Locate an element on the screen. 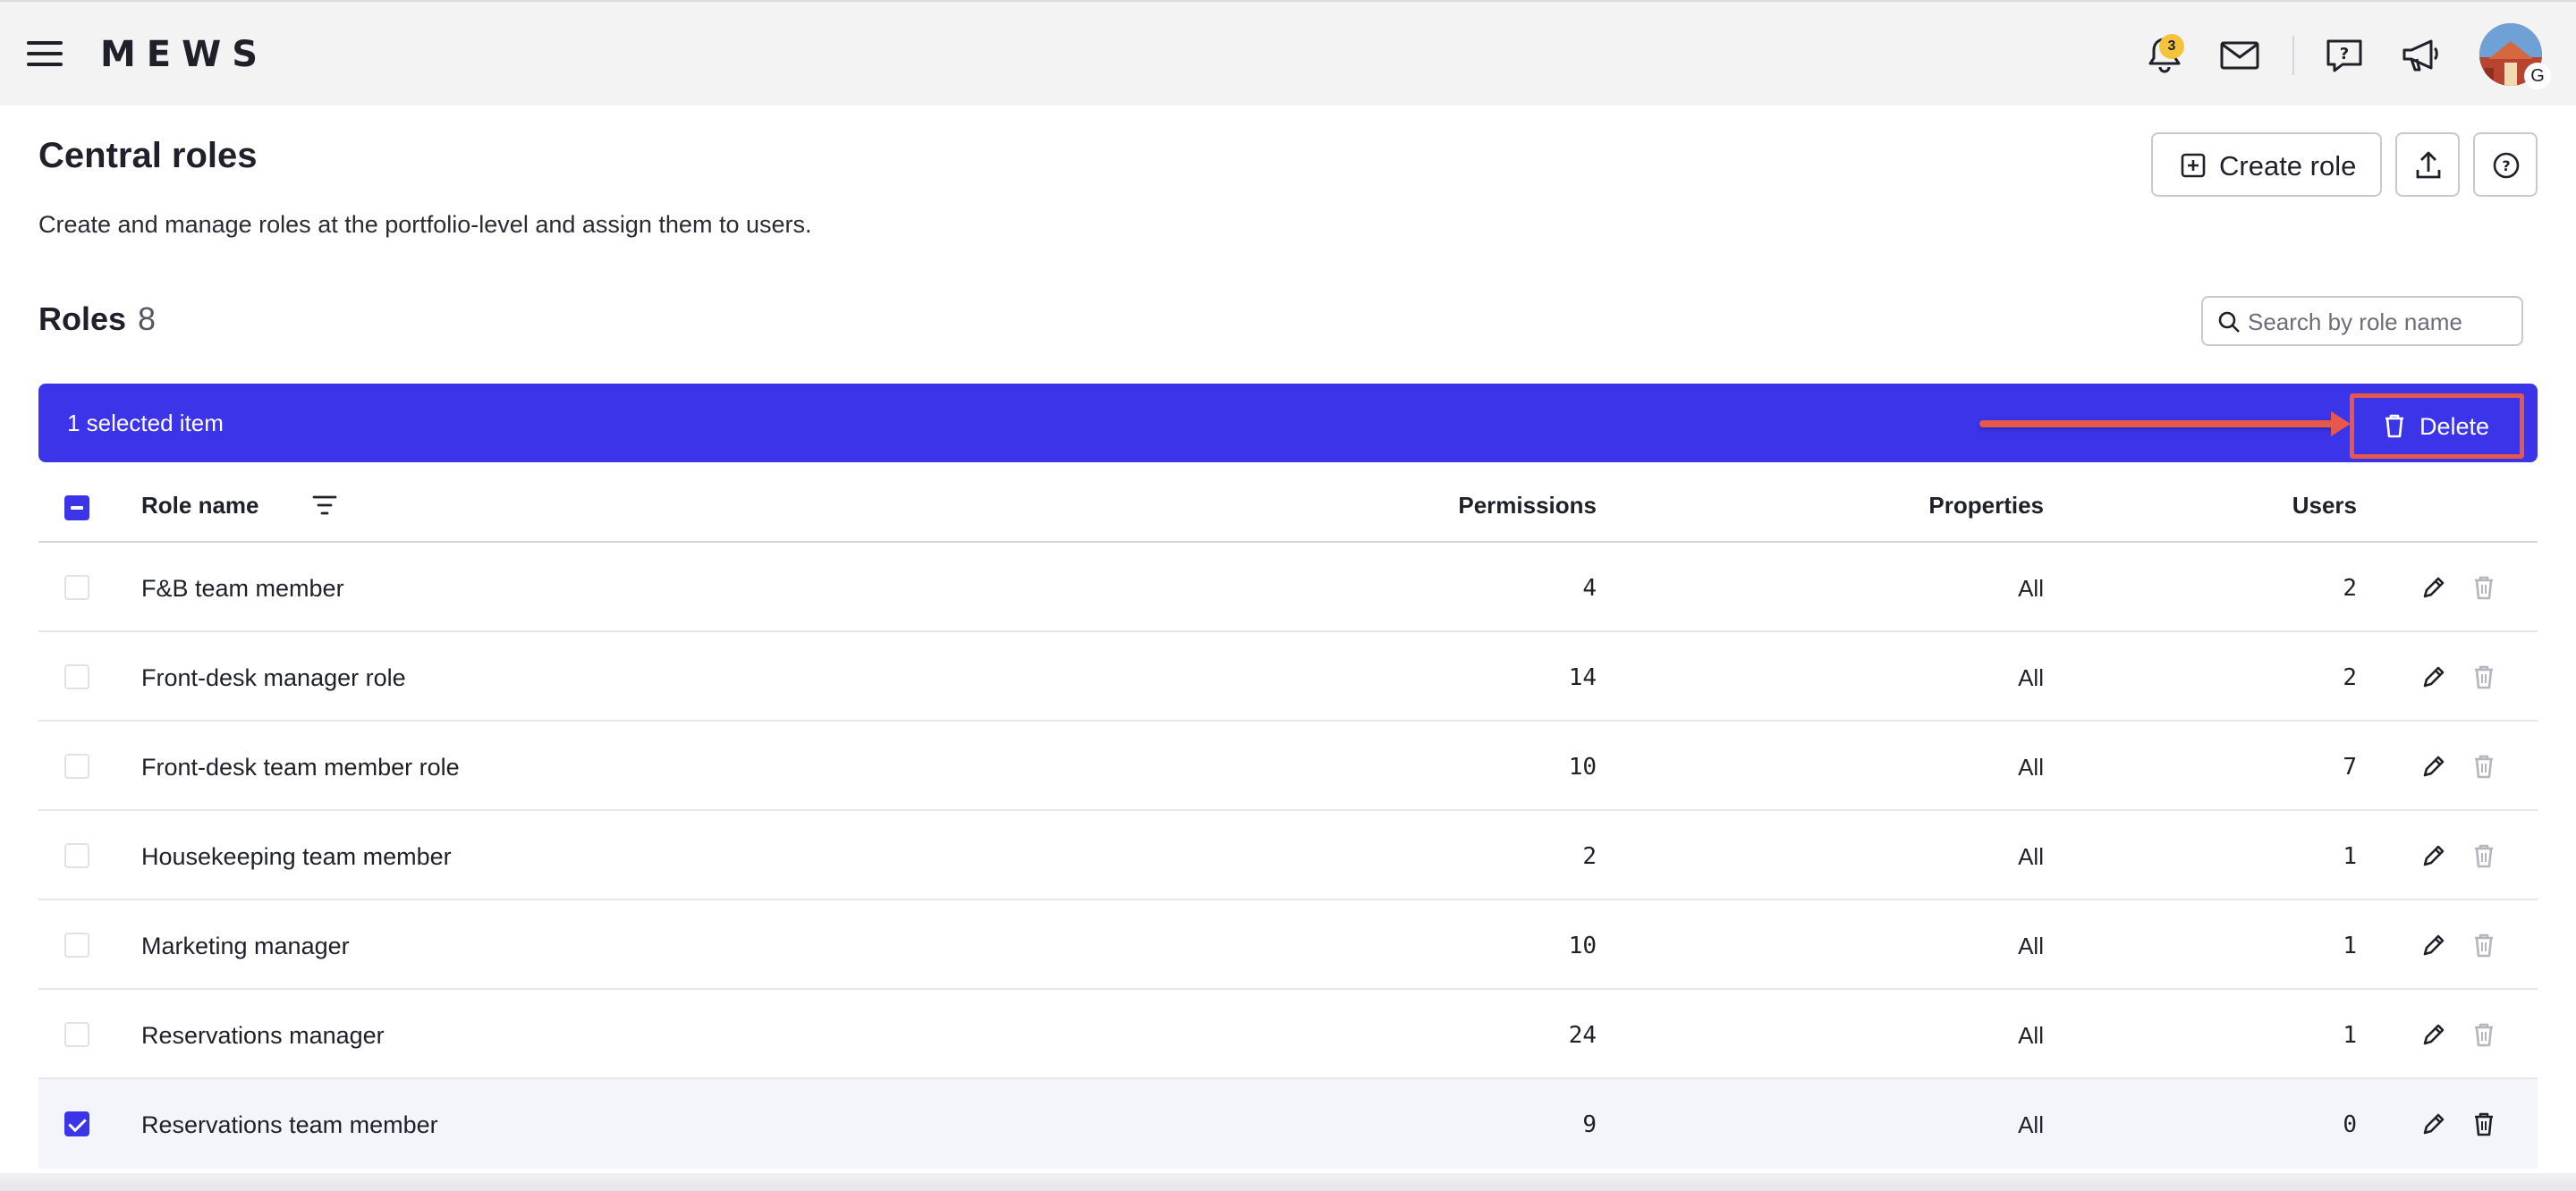 Image resolution: width=2576 pixels, height=1191 pixels. selection-count-text: 1 selected item is located at coordinates (145, 423).